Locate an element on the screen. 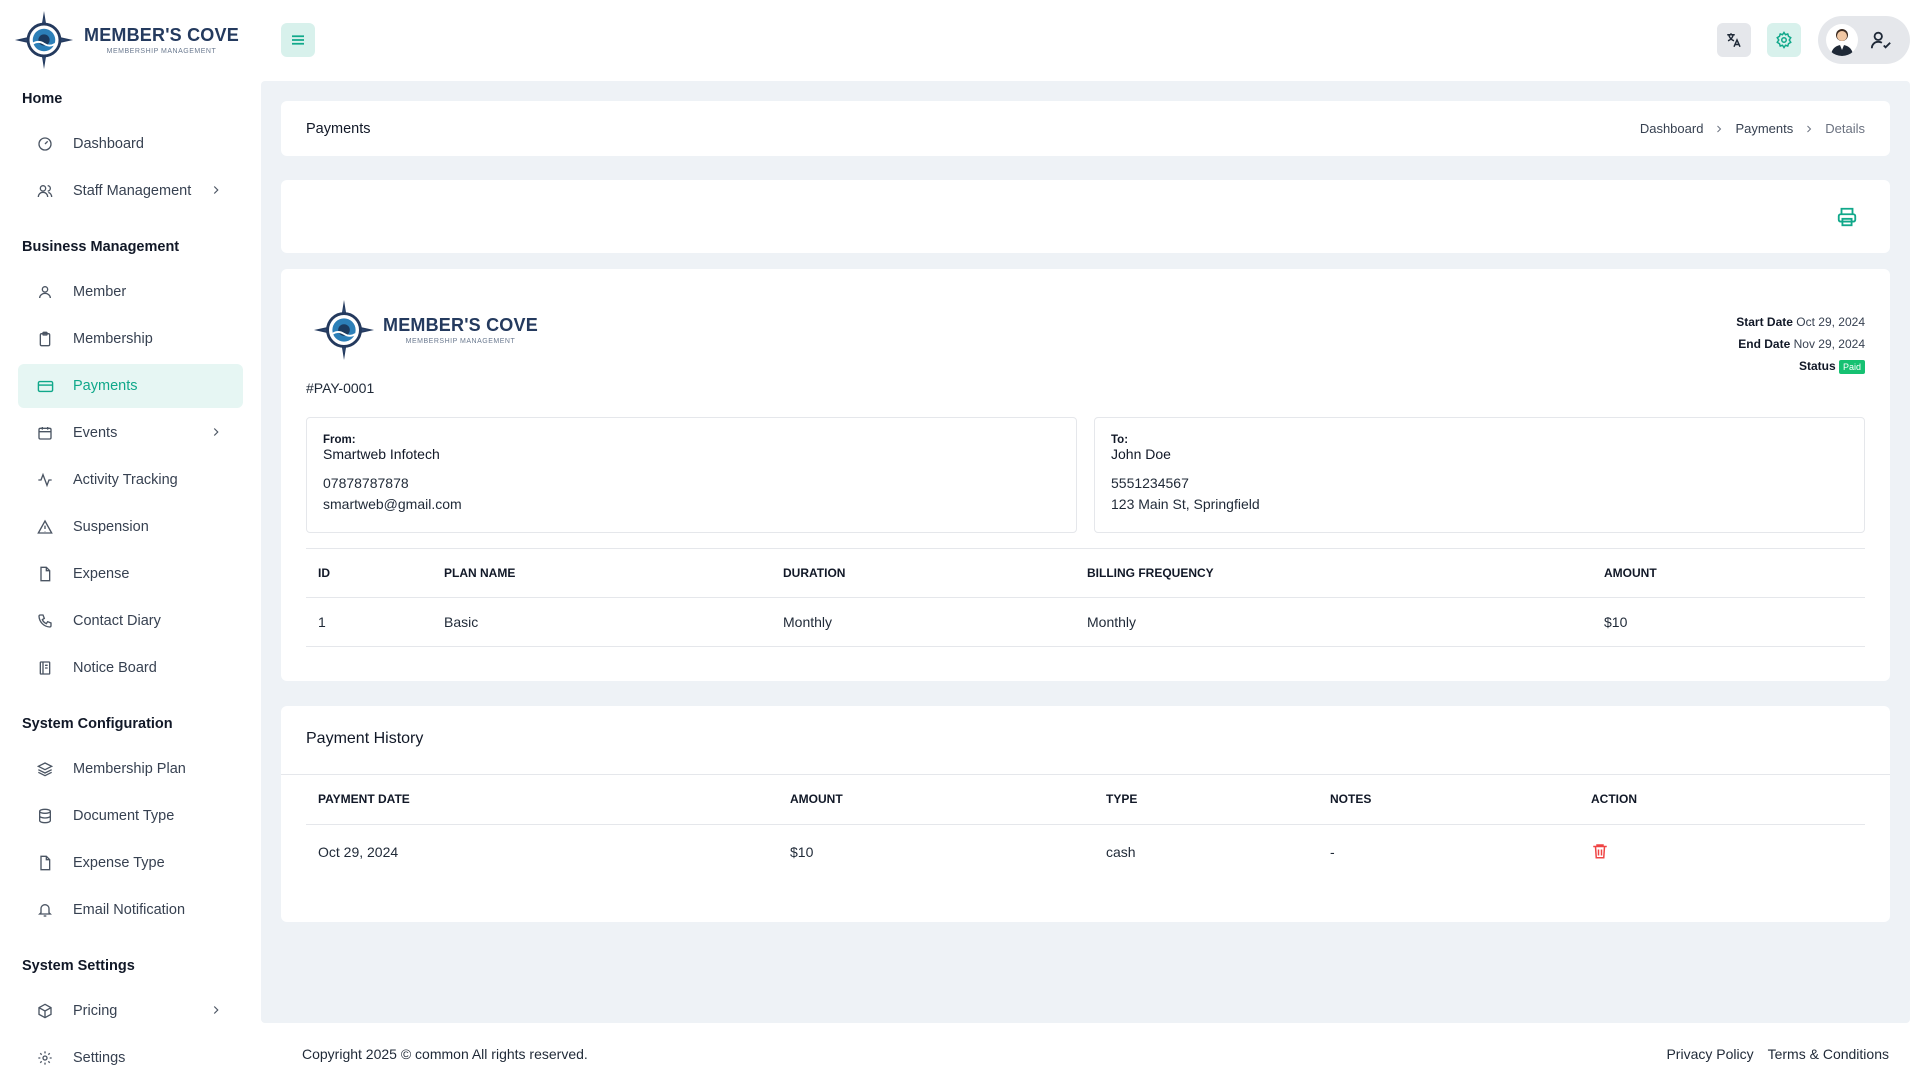  sidebar-item-label: Document Type is located at coordinates (124, 816).